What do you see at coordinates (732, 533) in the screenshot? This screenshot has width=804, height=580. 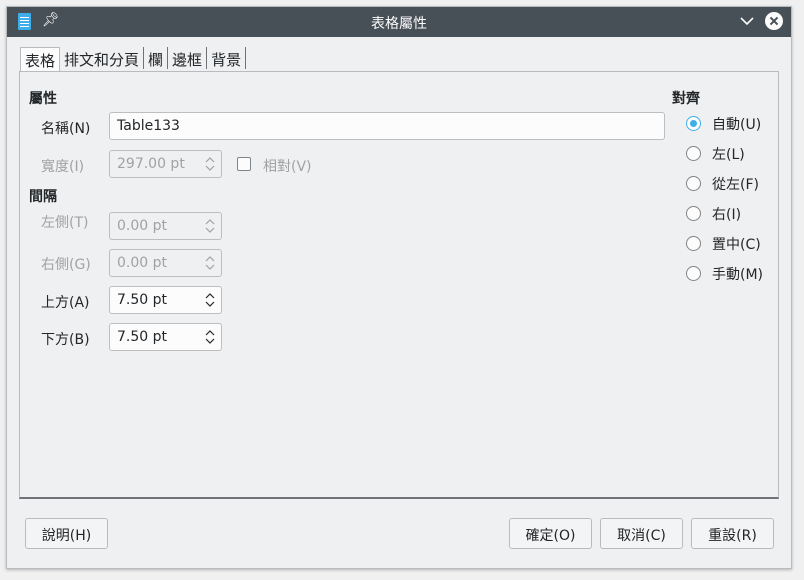 I see `reset-button: 重設(R)` at bounding box center [732, 533].